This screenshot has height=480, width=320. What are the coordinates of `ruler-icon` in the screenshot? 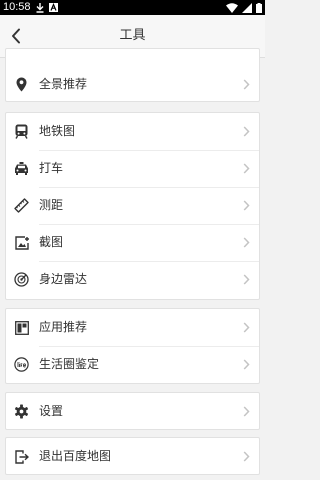 It's located at (21, 205).